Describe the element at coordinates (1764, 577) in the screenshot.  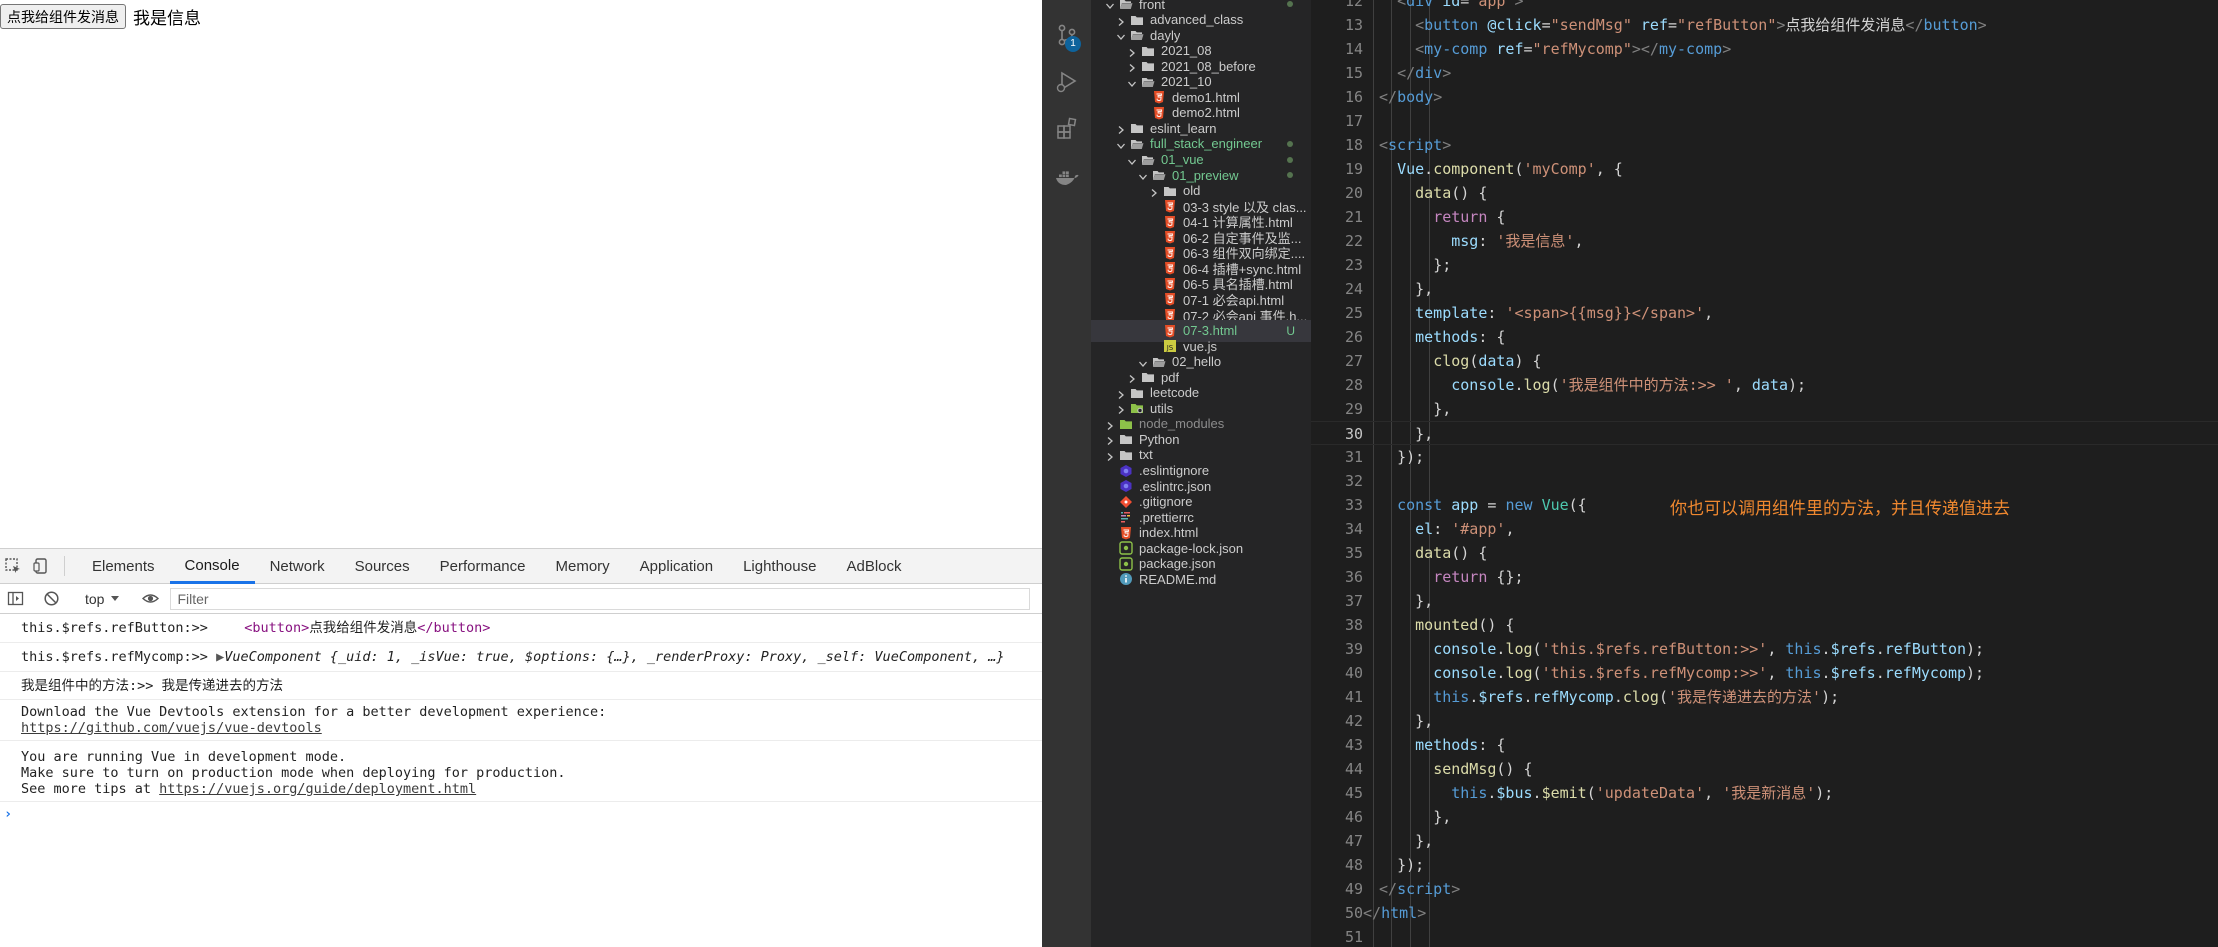
I see `code-line: 36 return {};` at that location.